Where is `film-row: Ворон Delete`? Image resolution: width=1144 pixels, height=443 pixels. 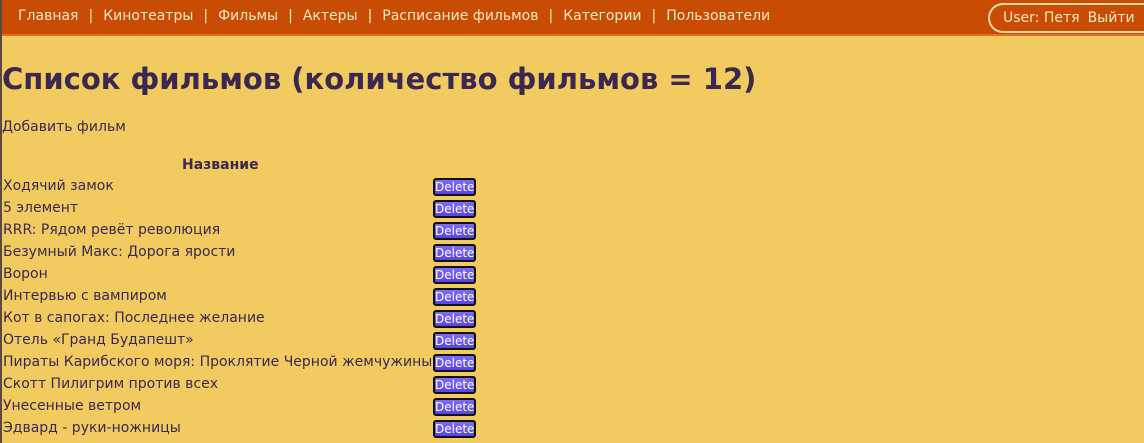 film-row: Ворон Delete is located at coordinates (252, 275).